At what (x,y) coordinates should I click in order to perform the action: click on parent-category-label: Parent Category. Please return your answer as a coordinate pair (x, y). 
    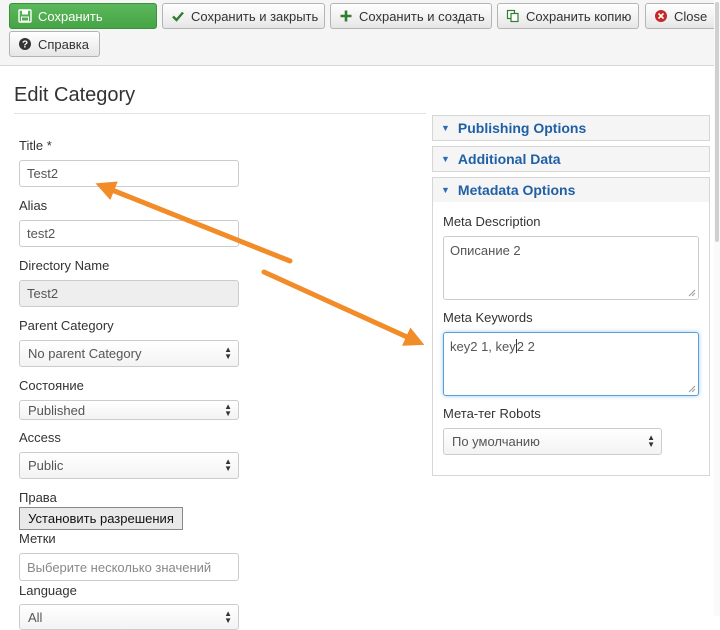
    Looking at the image, I should click on (66, 325).